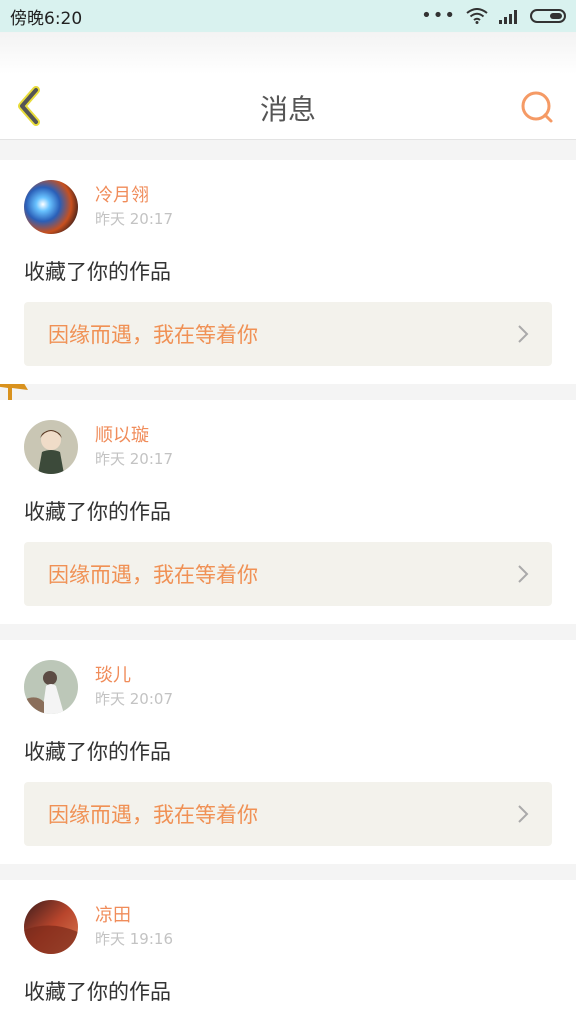 The width and height of the screenshot is (576, 1024). I want to click on search-button, so click(537, 107).